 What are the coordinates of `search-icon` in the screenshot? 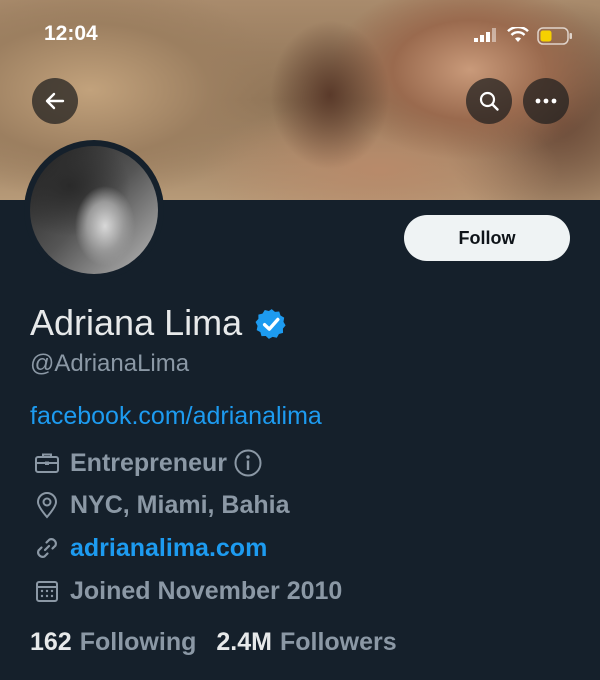 It's located at (489, 101).